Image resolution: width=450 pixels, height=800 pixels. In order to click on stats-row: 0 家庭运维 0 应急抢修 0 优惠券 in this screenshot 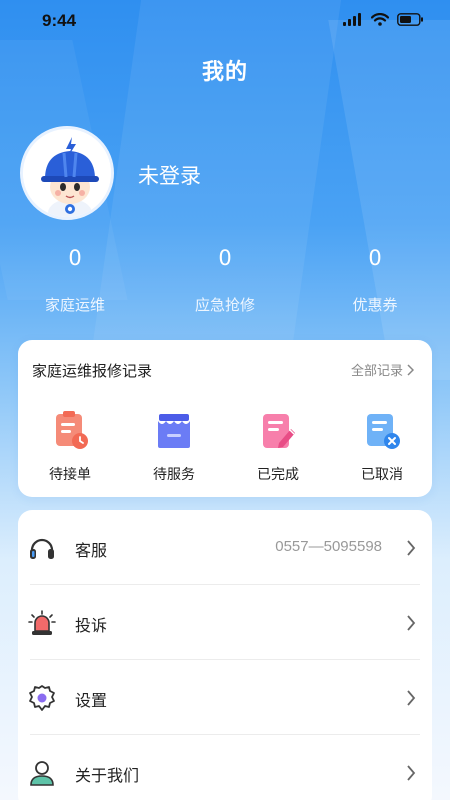, I will do `click(225, 284)`.